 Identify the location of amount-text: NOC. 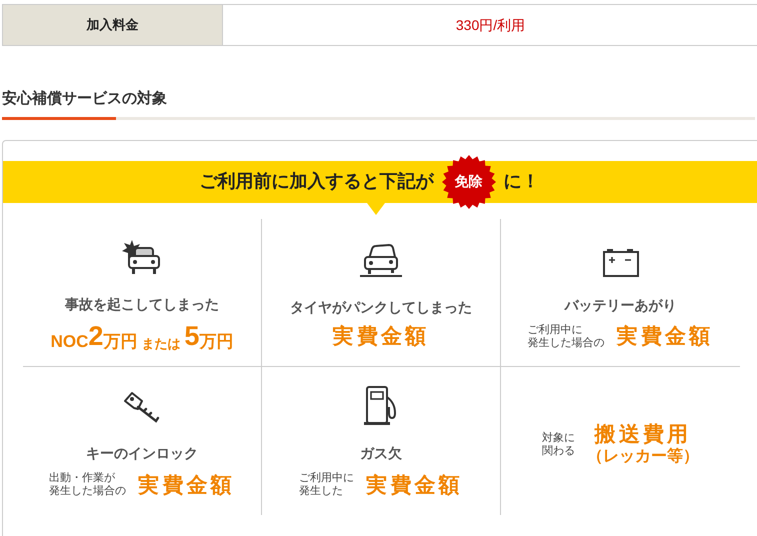
(69, 341).